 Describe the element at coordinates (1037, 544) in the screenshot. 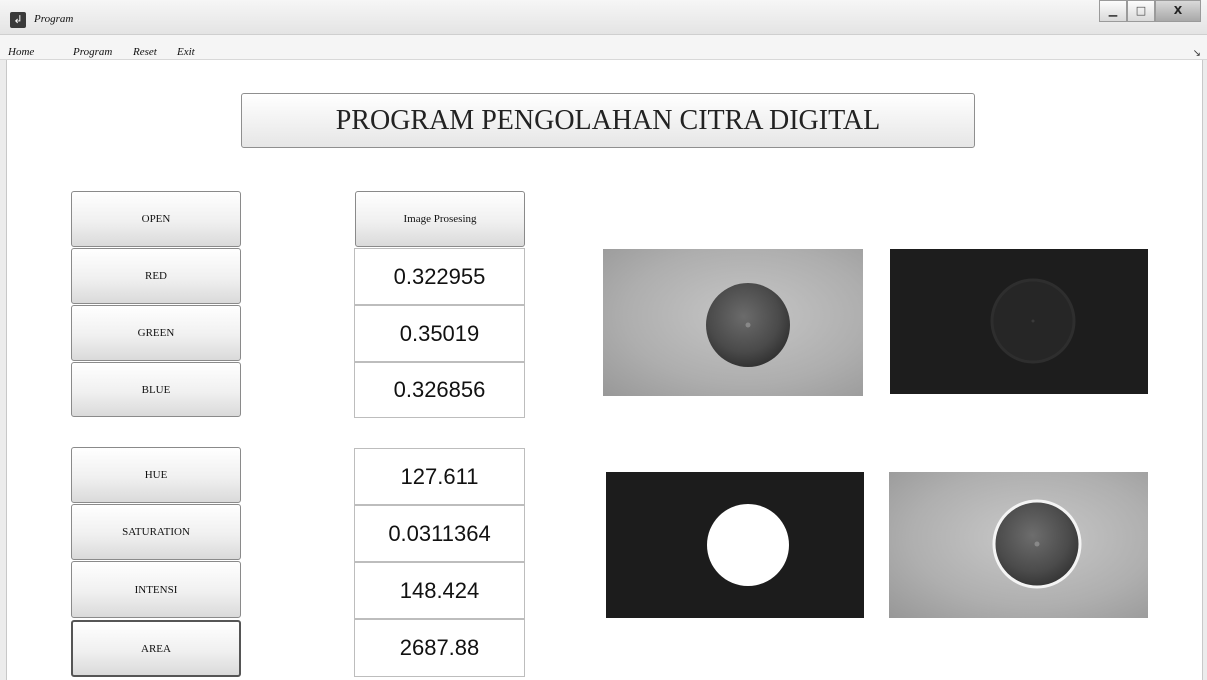

I see `segmented-outline-image` at that location.